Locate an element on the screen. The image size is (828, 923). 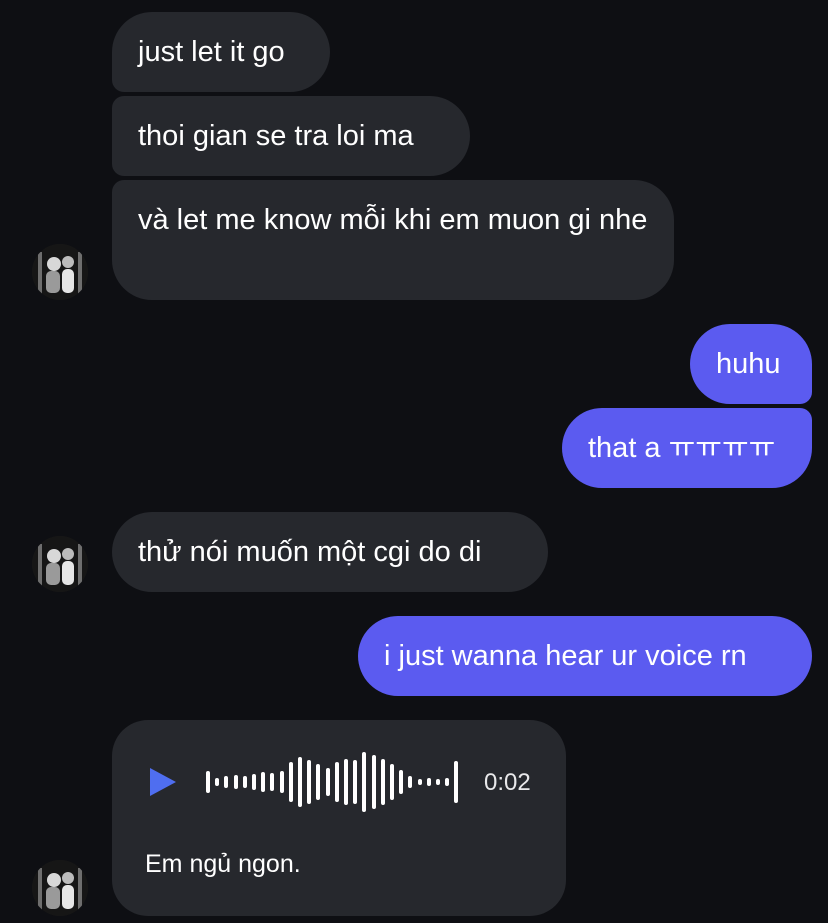
message-bubble-incoming: và let me know mỗi khi em muon gi nhe is located at coordinates (393, 240).